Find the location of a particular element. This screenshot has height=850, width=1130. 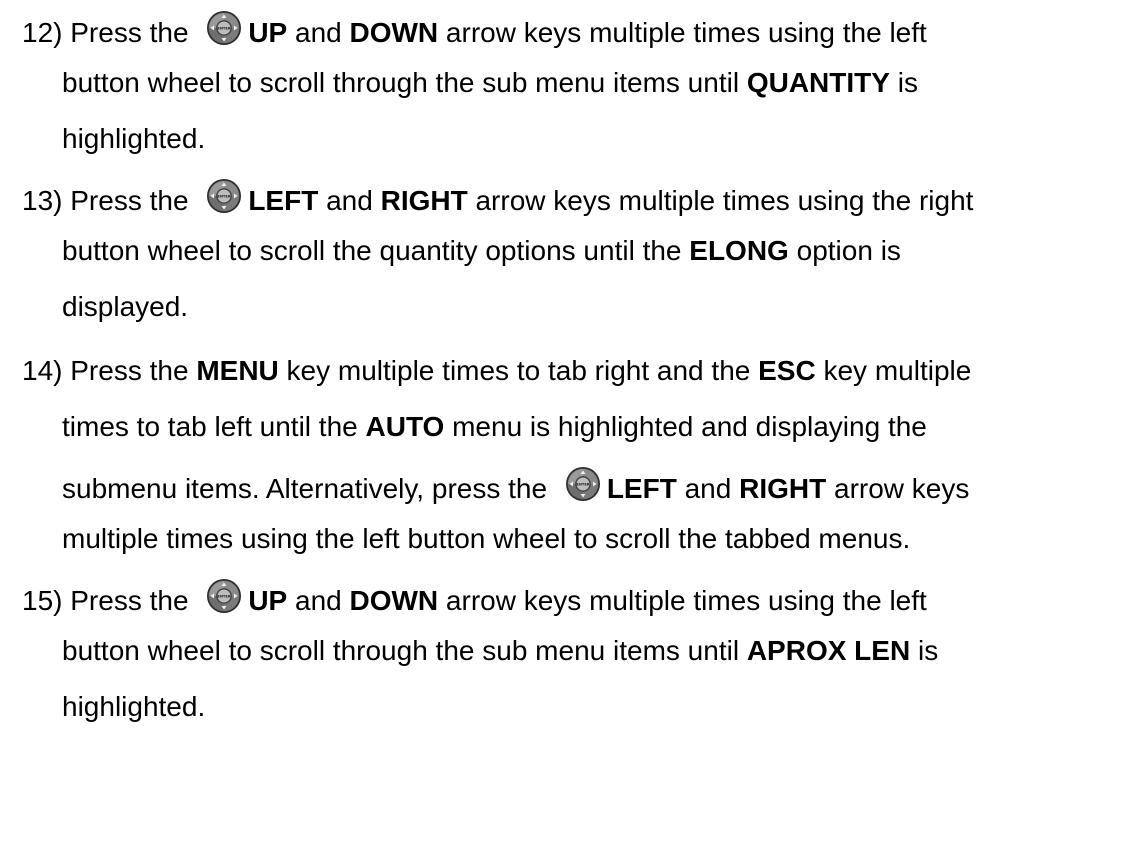

key-aprox-len: APROX LEN is located at coordinates (828, 650).